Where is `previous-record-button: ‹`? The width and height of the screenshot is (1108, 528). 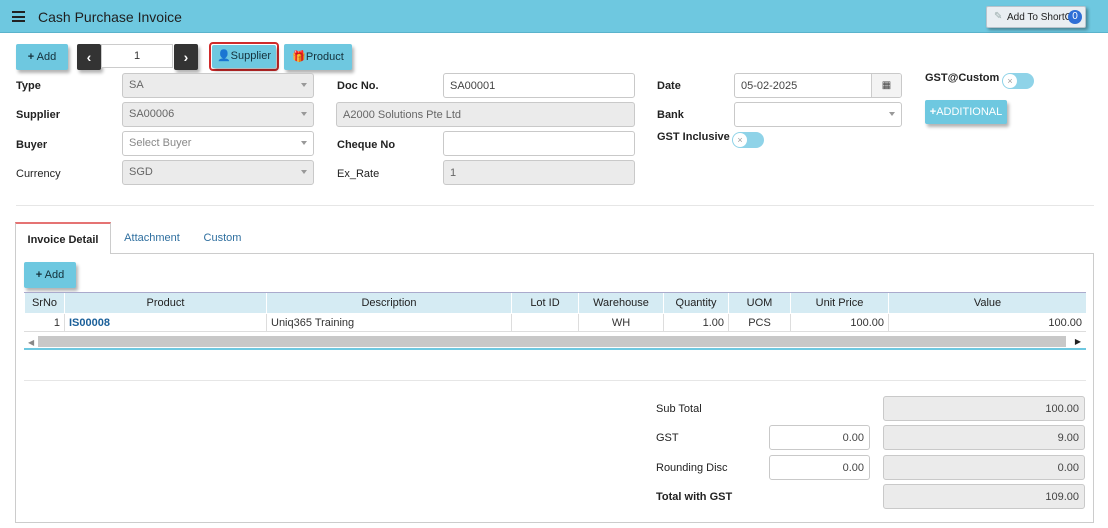
previous-record-button: ‹ is located at coordinates (89, 57).